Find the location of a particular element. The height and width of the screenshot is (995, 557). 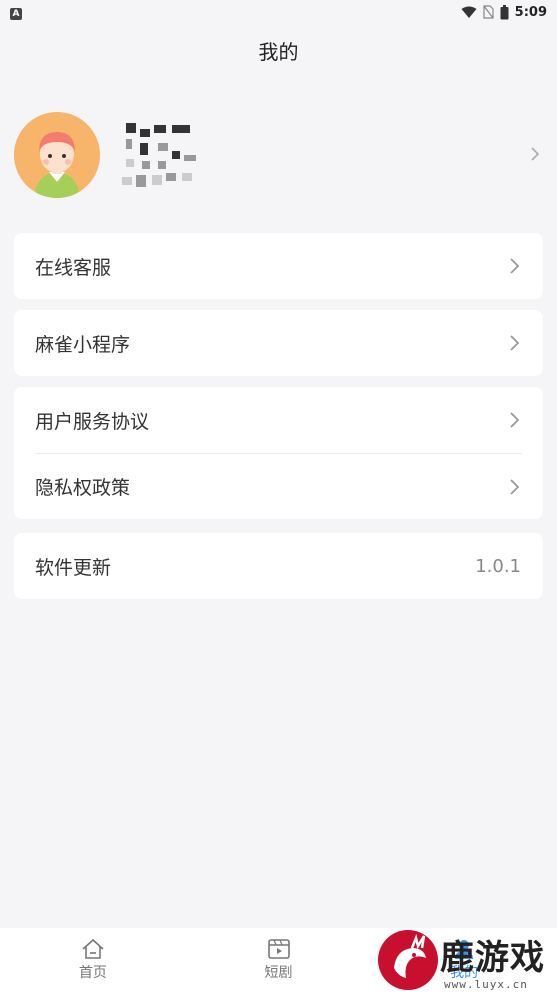

battery-icon is located at coordinates (504, 11).